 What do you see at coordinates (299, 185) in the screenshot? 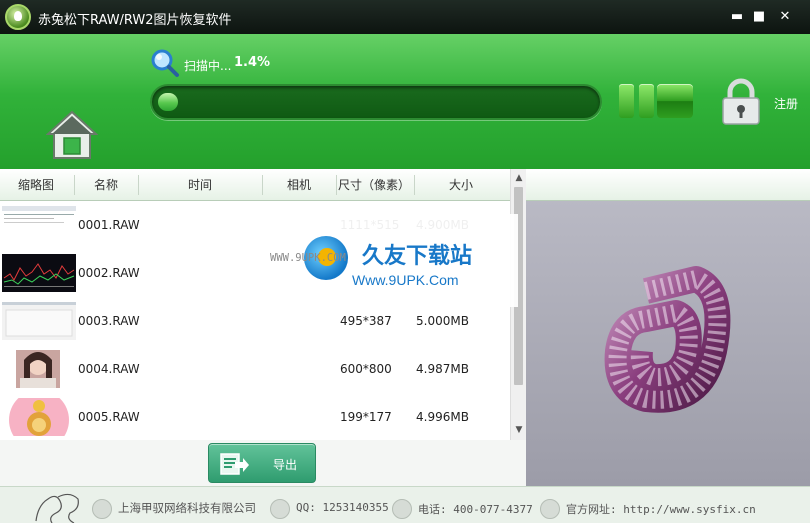
I see `column-camera: 相机` at bounding box center [299, 185].